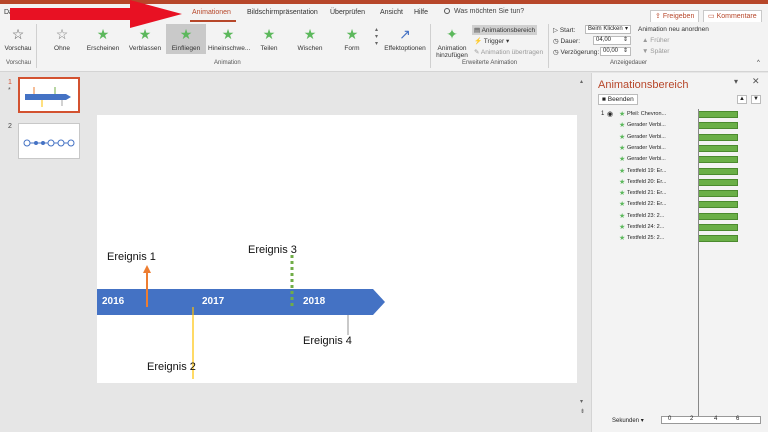 This screenshot has height=432, width=768. Describe the element at coordinates (310, 39) in the screenshot. I see `anim-wipe: ★ Wischen` at that location.